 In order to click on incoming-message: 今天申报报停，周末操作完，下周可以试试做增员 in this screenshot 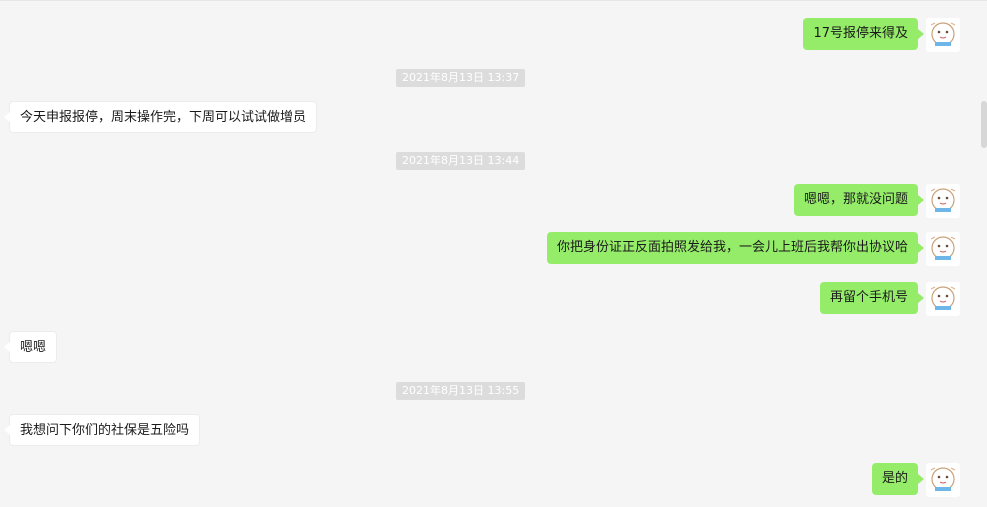, I will do `click(160, 117)`.